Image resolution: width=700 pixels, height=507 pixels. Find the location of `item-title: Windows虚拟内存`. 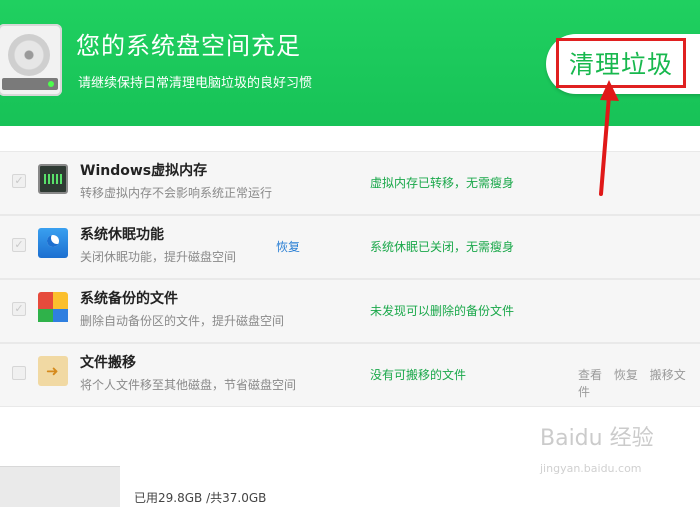

item-title: Windows虚拟内存 is located at coordinates (144, 171).